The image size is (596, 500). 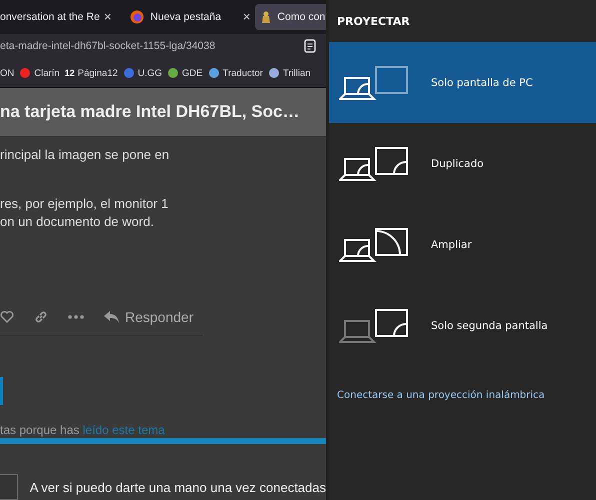 What do you see at coordinates (85, 204) in the screenshot?
I see `post-text: res, por ejemplo, el monitor 1` at bounding box center [85, 204].